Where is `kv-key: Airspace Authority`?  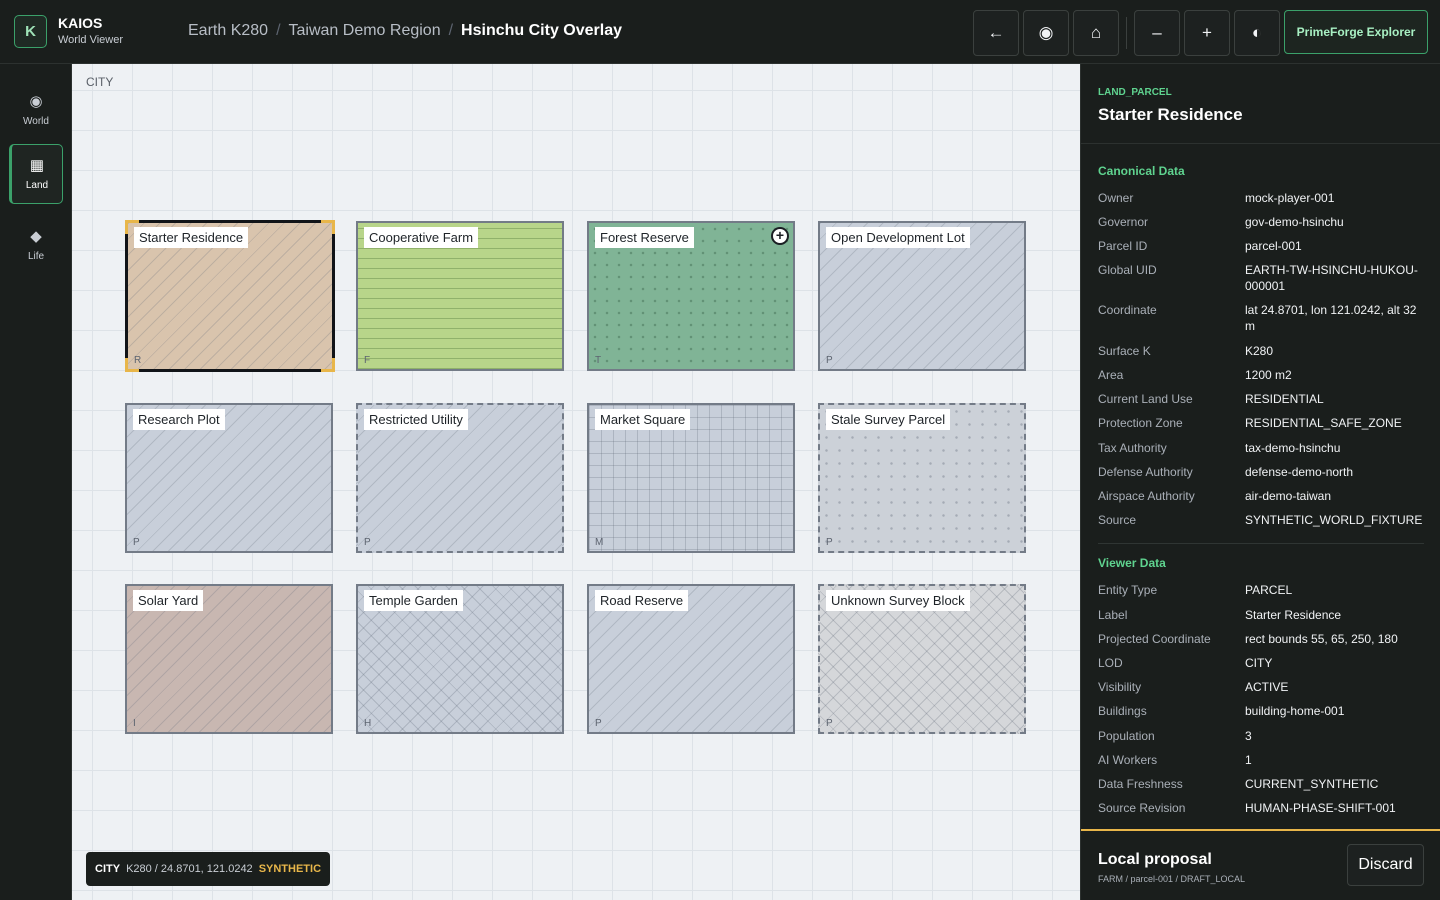
kv-key: Airspace Authority is located at coordinates (1146, 496).